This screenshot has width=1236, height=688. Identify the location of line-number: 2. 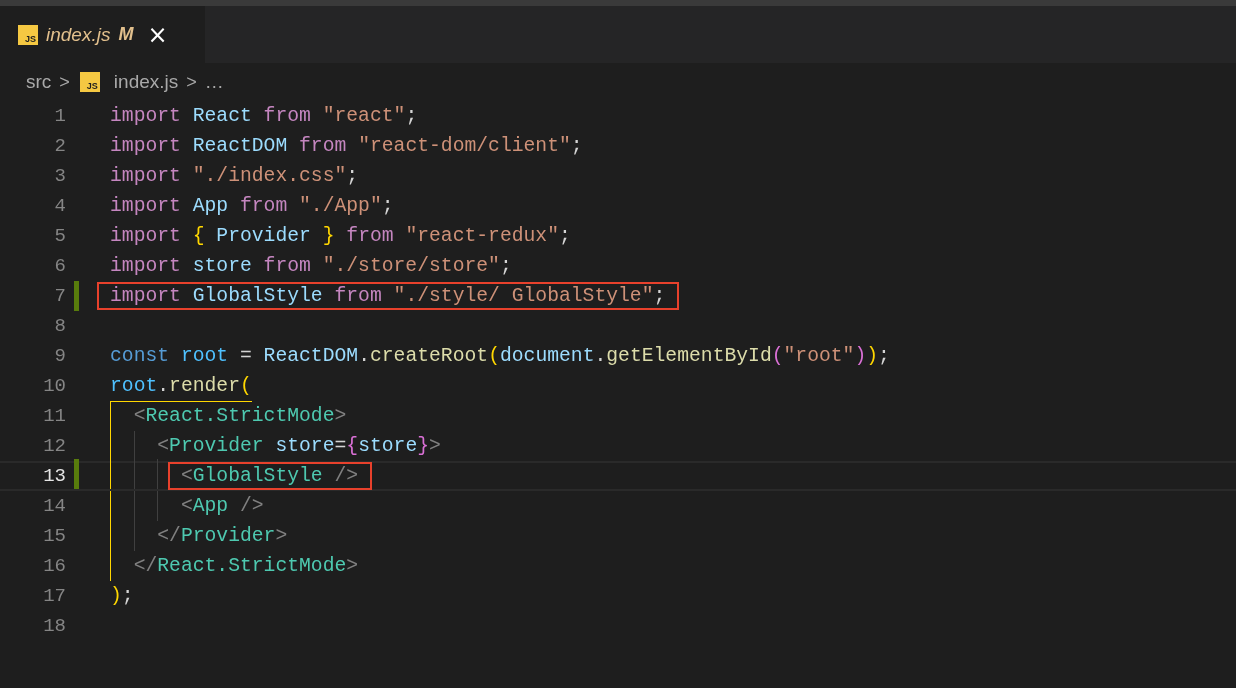
(59, 146).